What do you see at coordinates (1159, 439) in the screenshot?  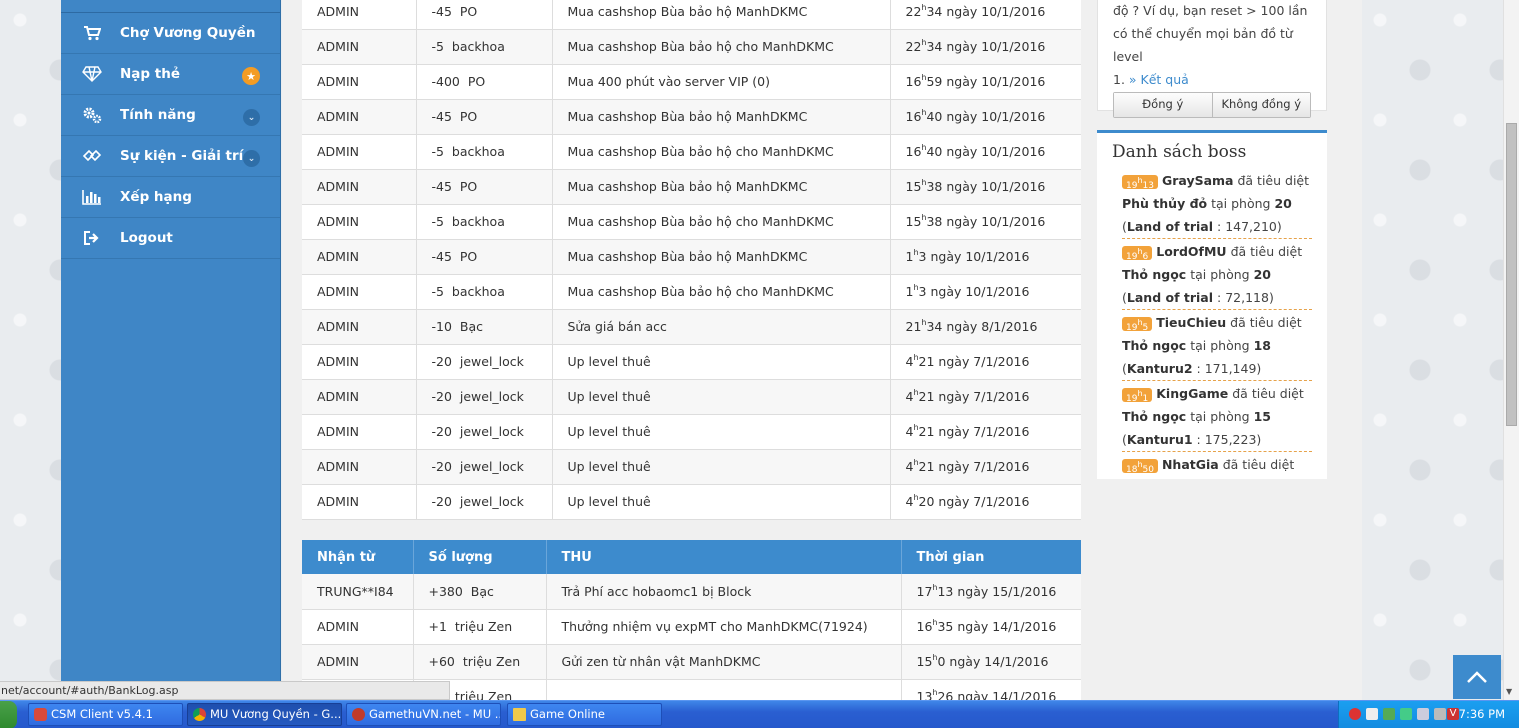 I see `map-name: Kanturu1` at bounding box center [1159, 439].